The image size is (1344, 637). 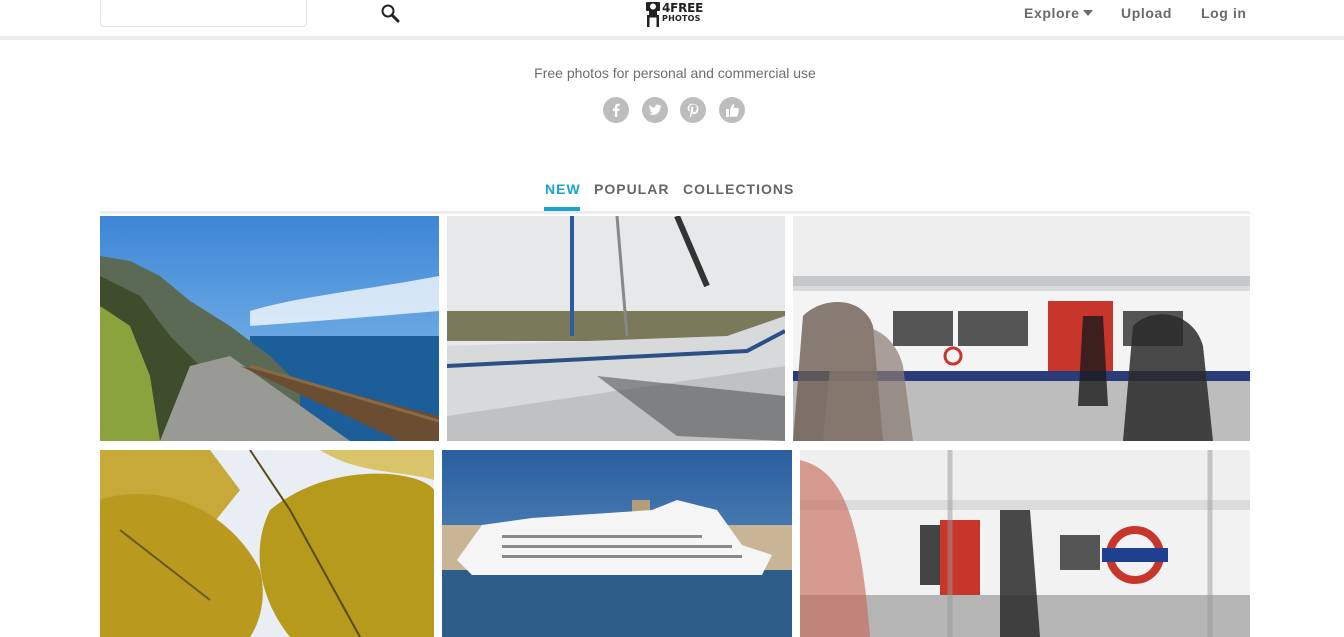 What do you see at coordinates (1087, 13) in the screenshot?
I see `chevron-down-icon` at bounding box center [1087, 13].